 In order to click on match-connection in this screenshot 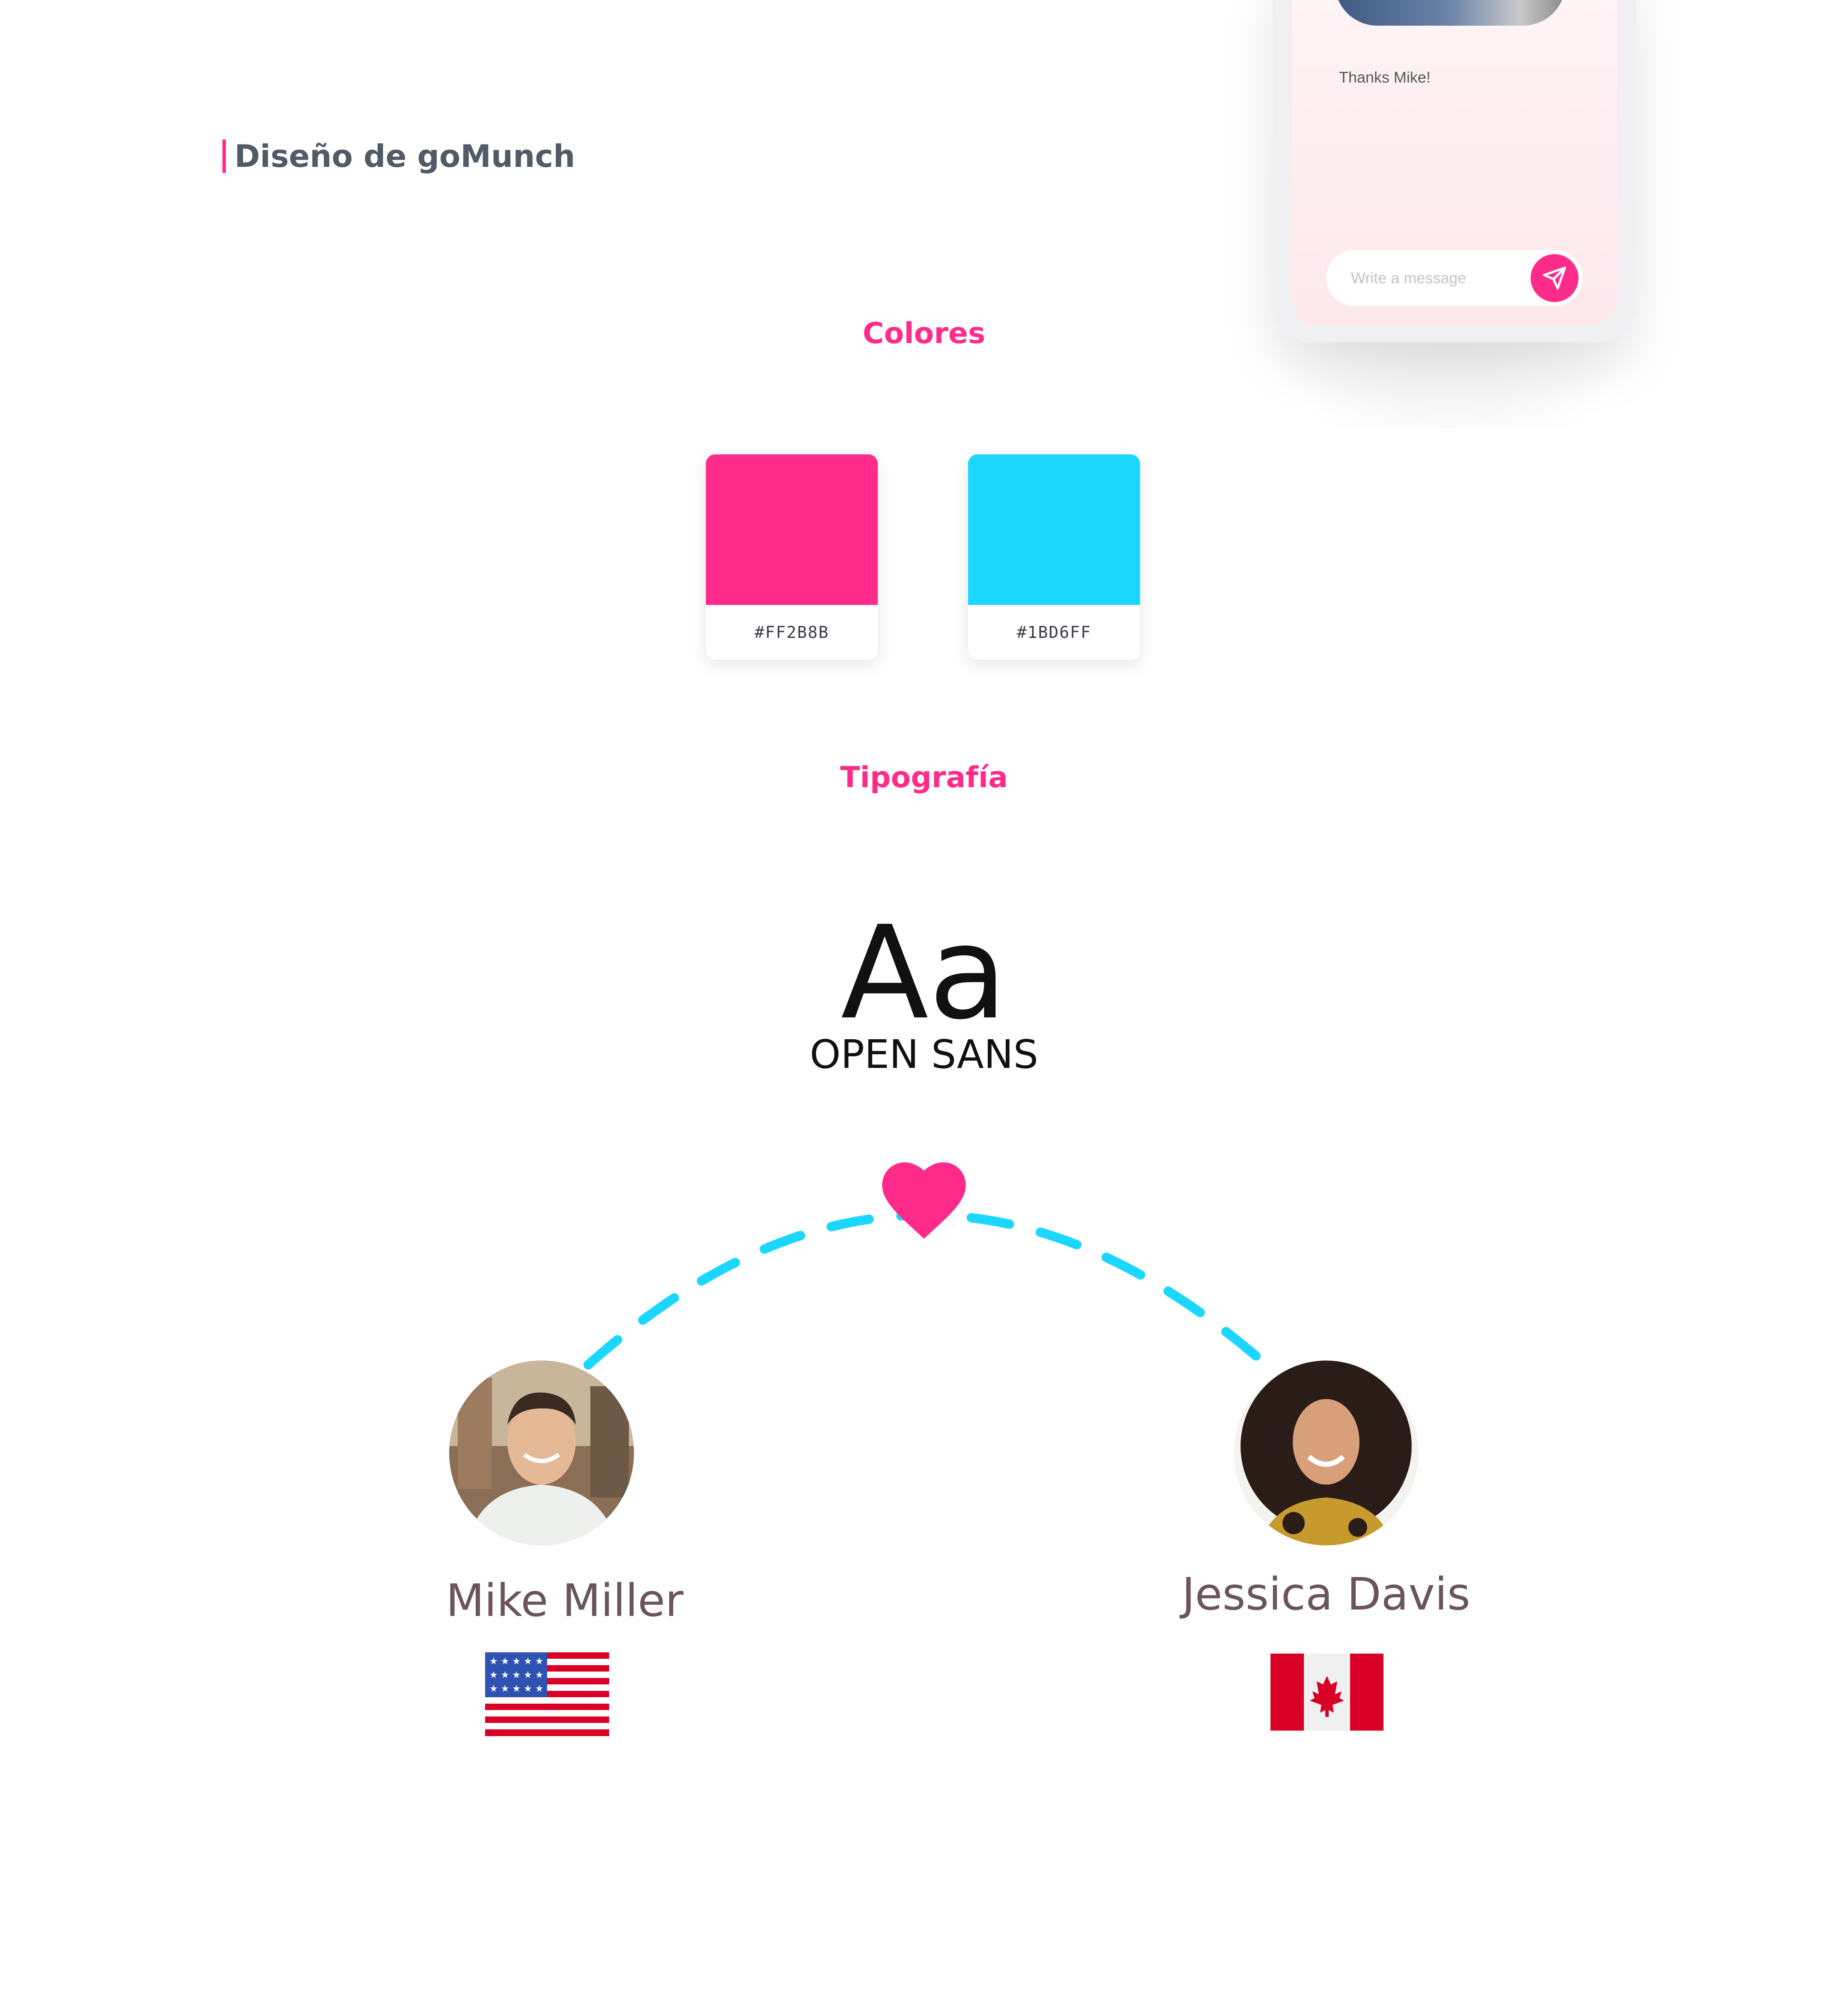, I will do `click(927, 1290)`.